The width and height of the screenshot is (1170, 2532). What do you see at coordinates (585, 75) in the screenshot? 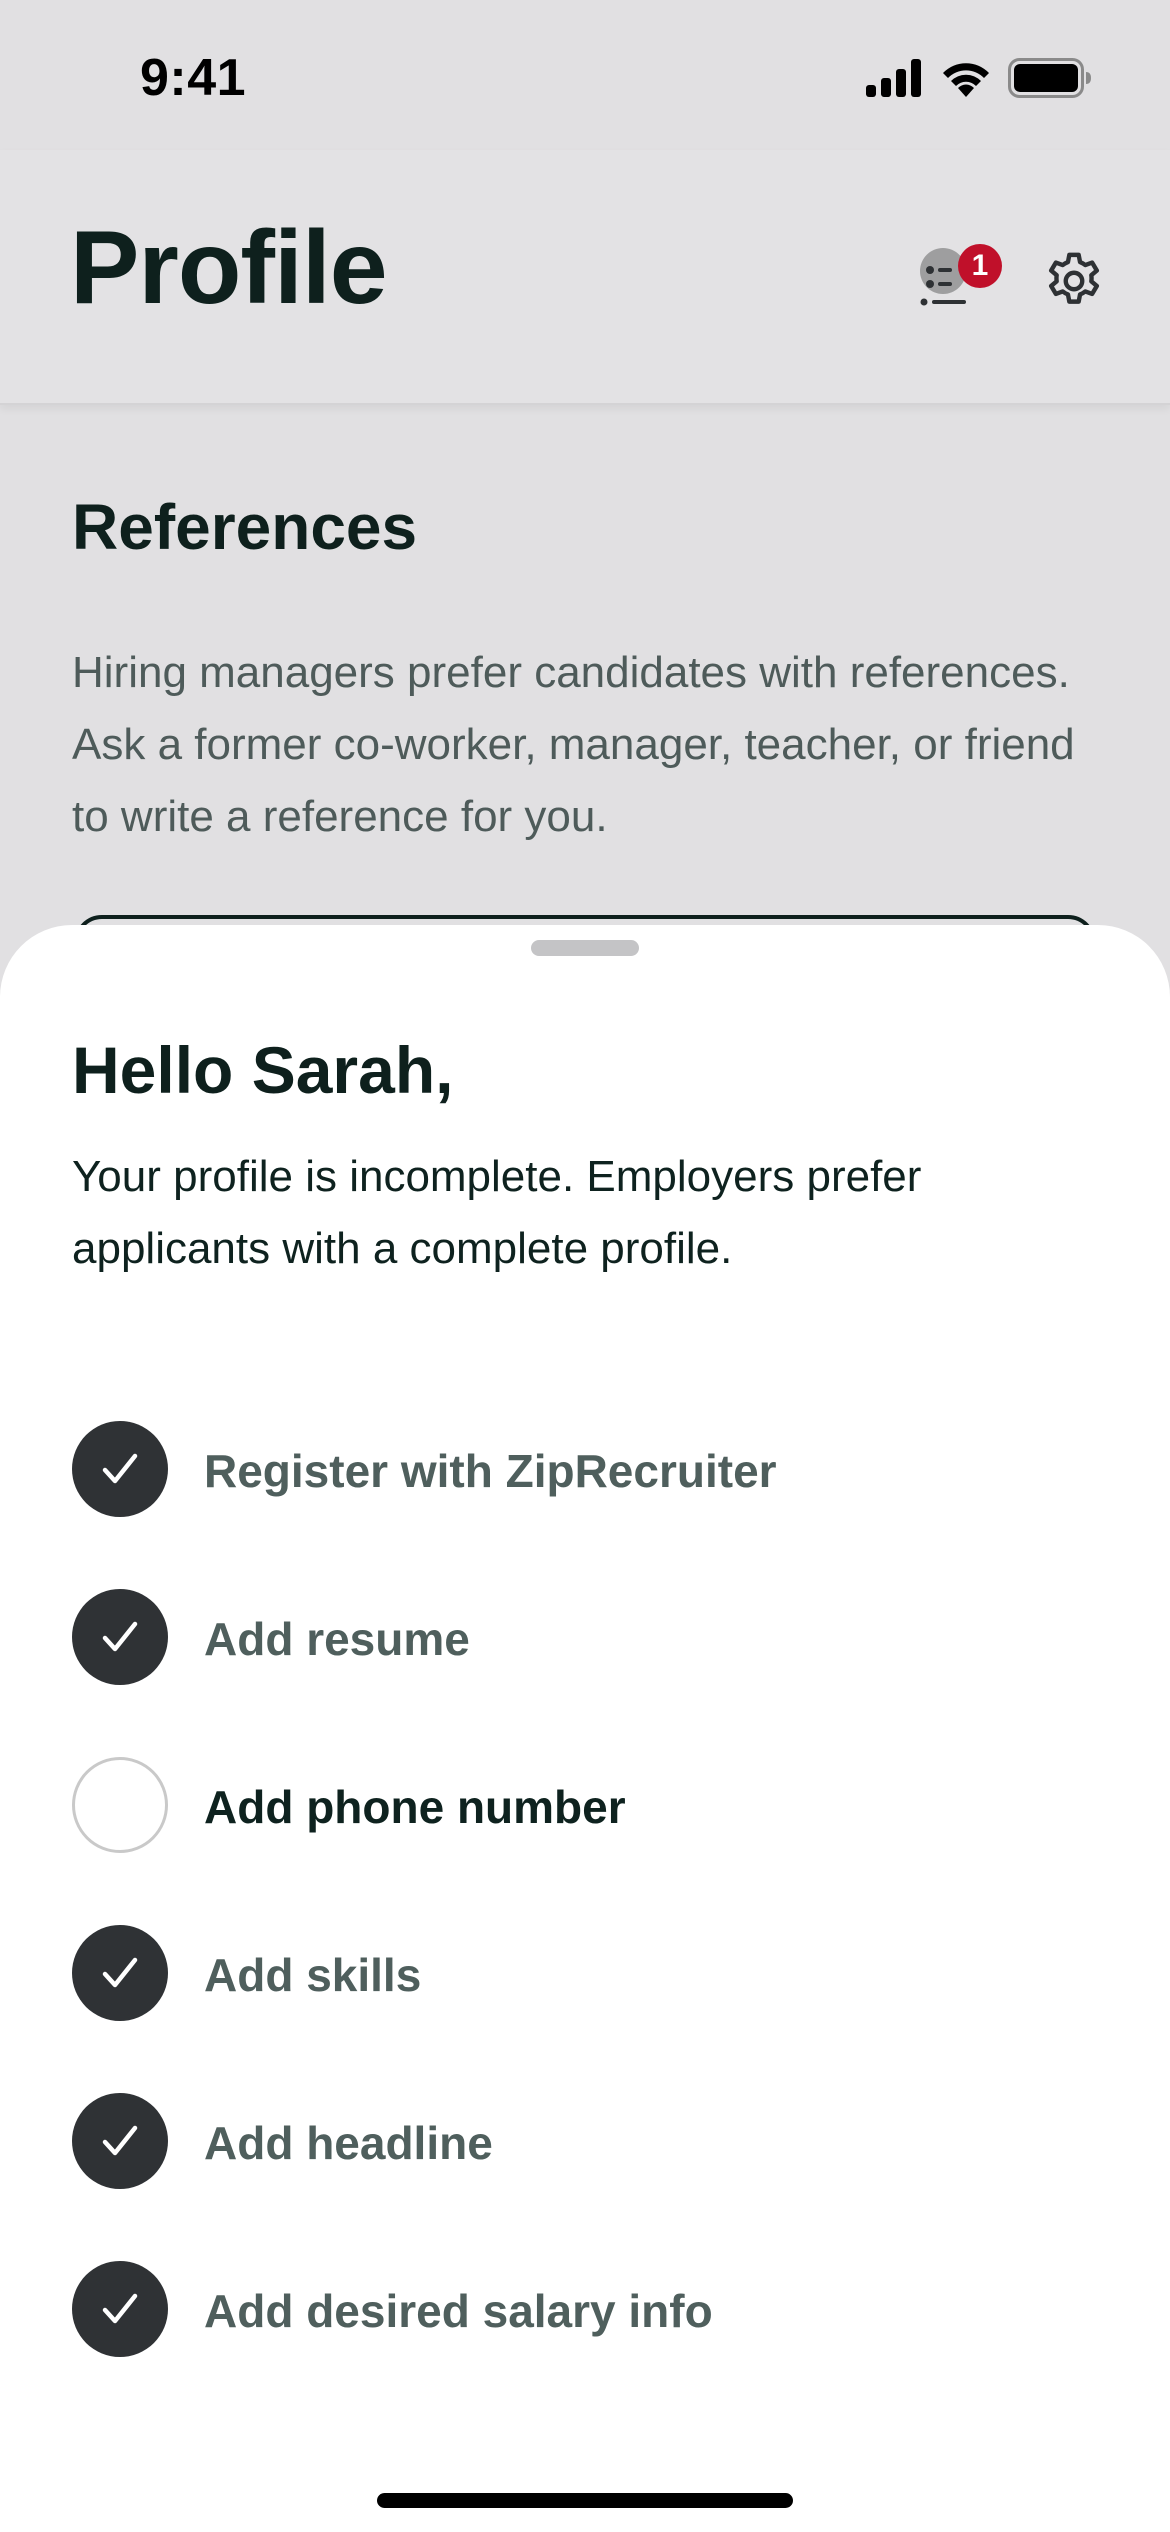
I see `status-bar: 9:41` at bounding box center [585, 75].